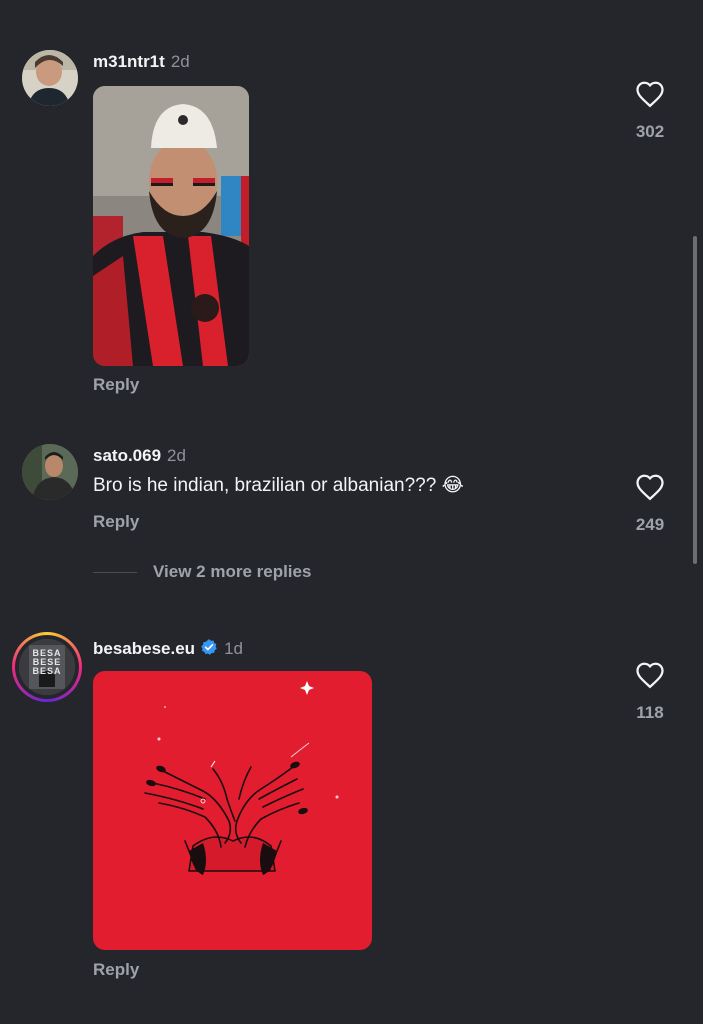 The height and width of the screenshot is (1024, 703). Describe the element at coordinates (650, 692) in the screenshot. I see `like-button: 118` at that location.